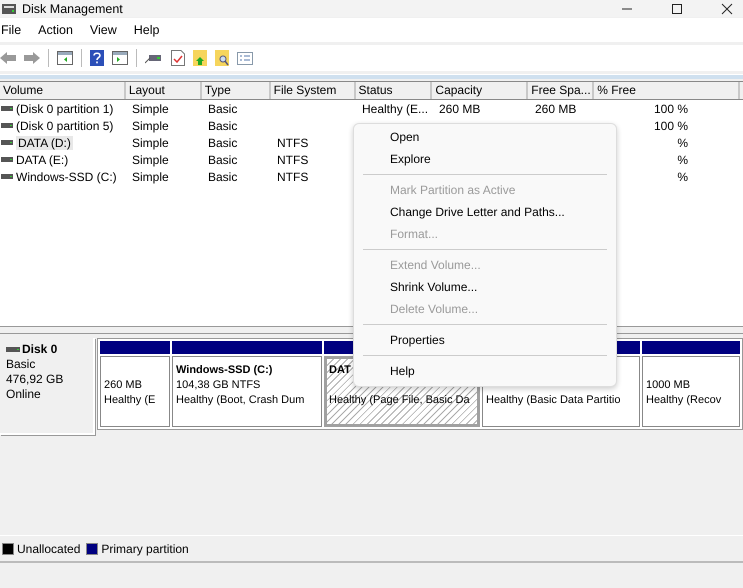 This screenshot has width=743, height=588. I want to click on column-header: Layout, so click(164, 90).